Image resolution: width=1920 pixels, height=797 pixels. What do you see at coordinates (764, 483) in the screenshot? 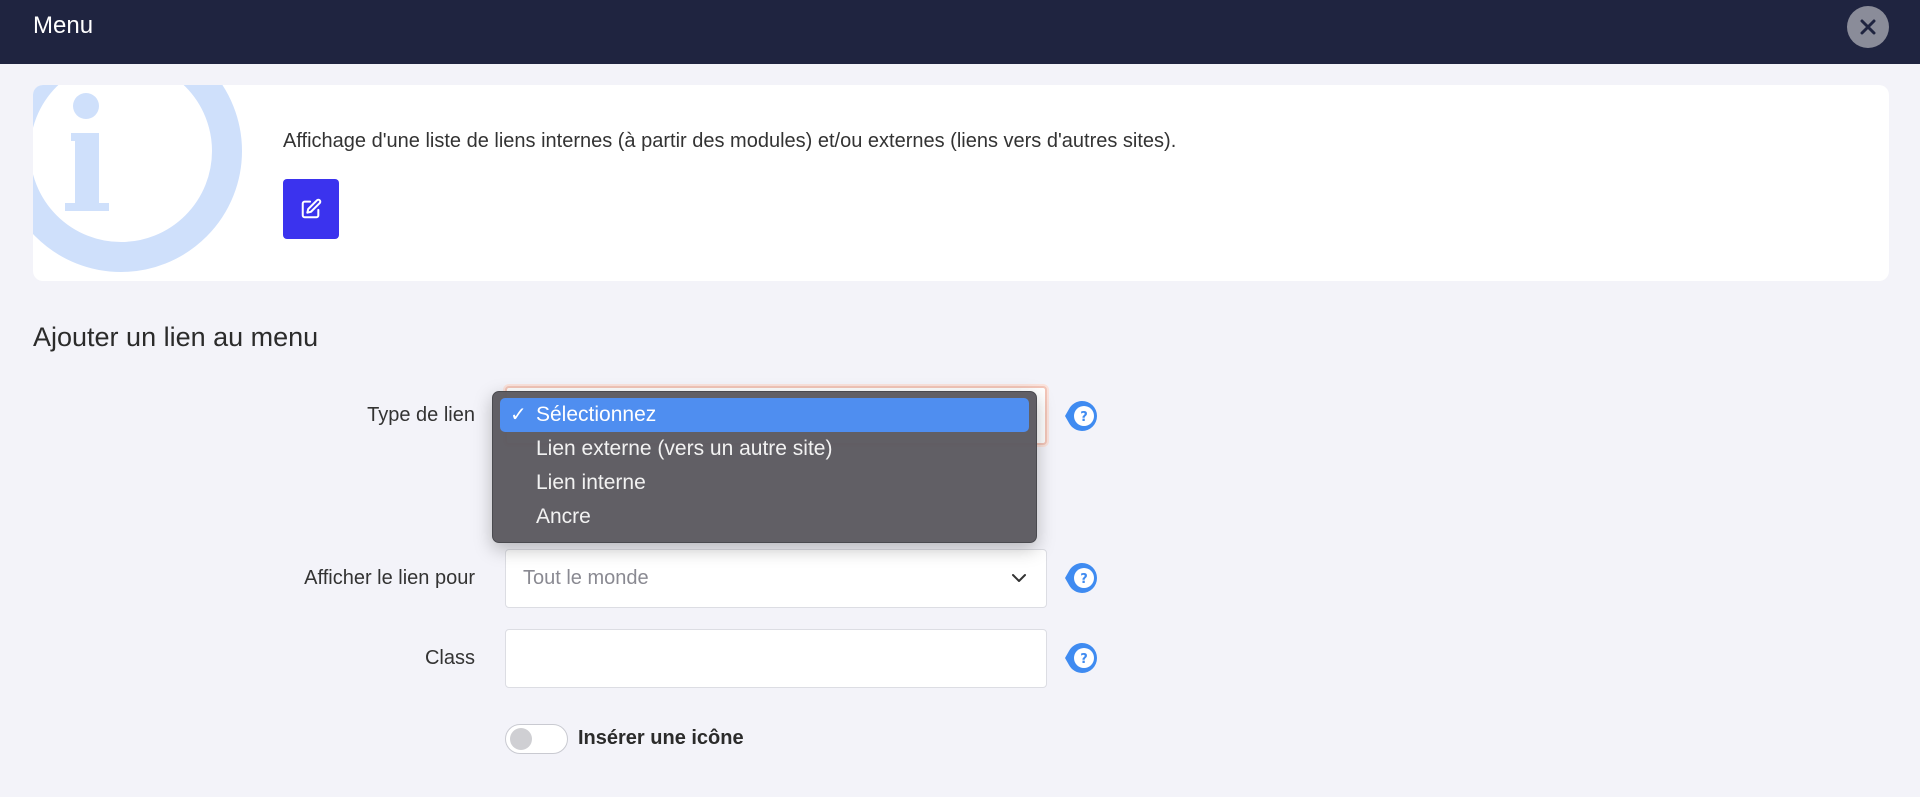
I see `type-option: Lien interne` at bounding box center [764, 483].